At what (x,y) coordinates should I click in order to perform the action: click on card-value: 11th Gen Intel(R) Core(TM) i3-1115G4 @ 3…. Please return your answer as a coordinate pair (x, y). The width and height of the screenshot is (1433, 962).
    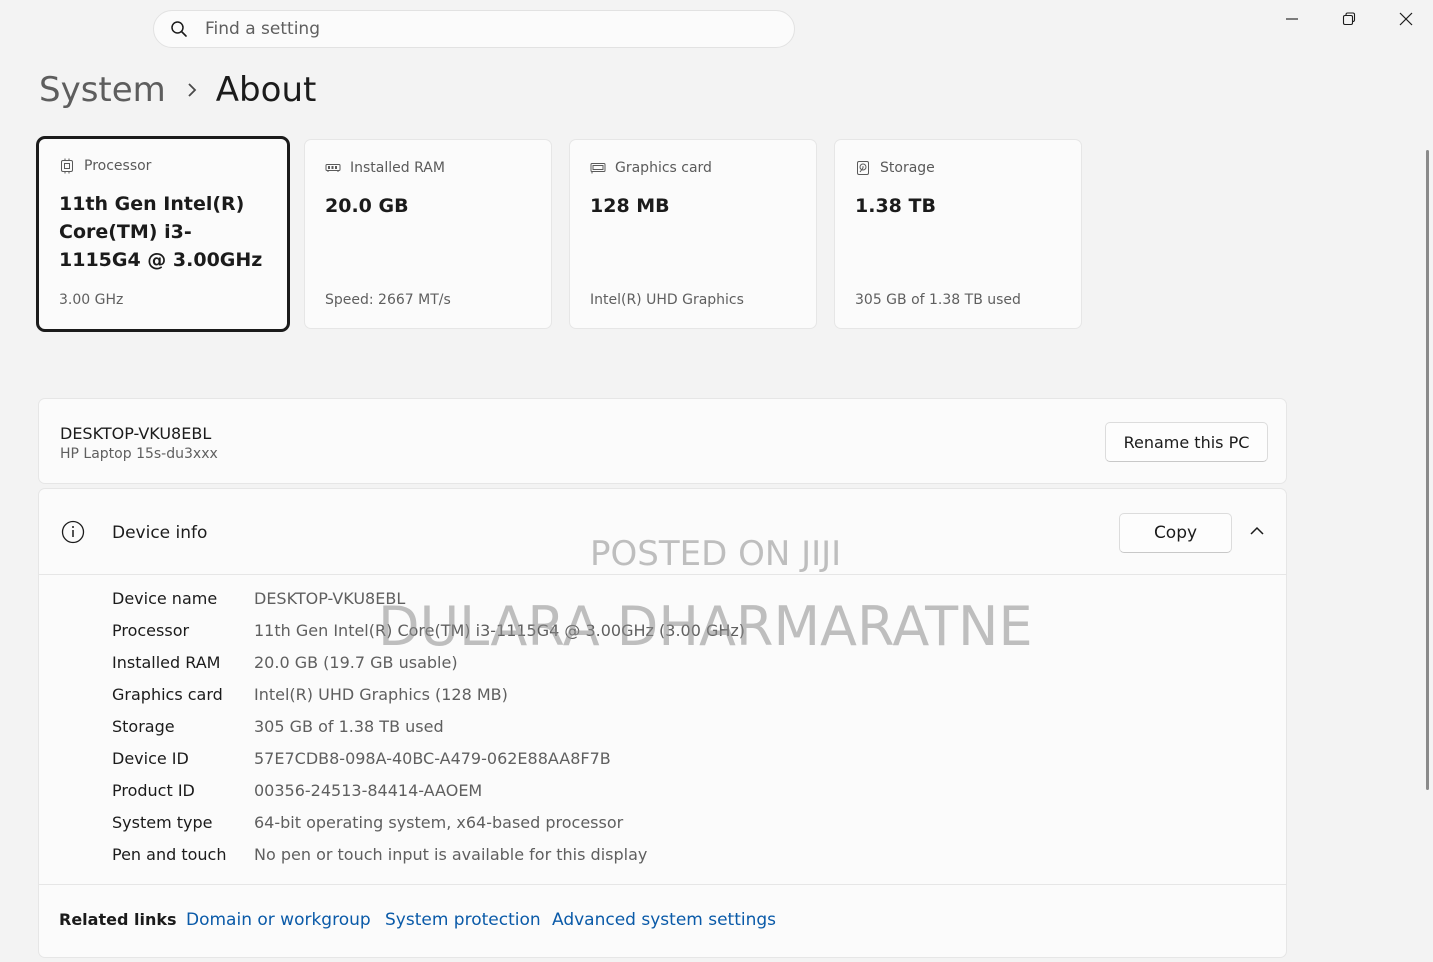
    Looking at the image, I should click on (161, 232).